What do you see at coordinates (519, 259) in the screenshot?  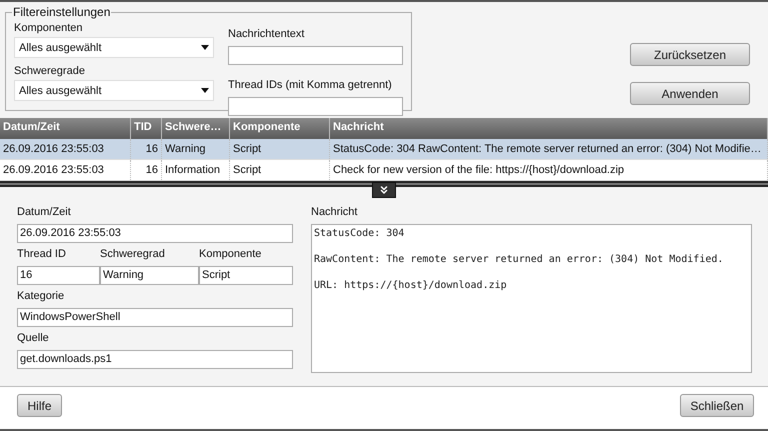 I see `message-line: RawContent: The remote server returned an error: (304) Not Modified.` at bounding box center [519, 259].